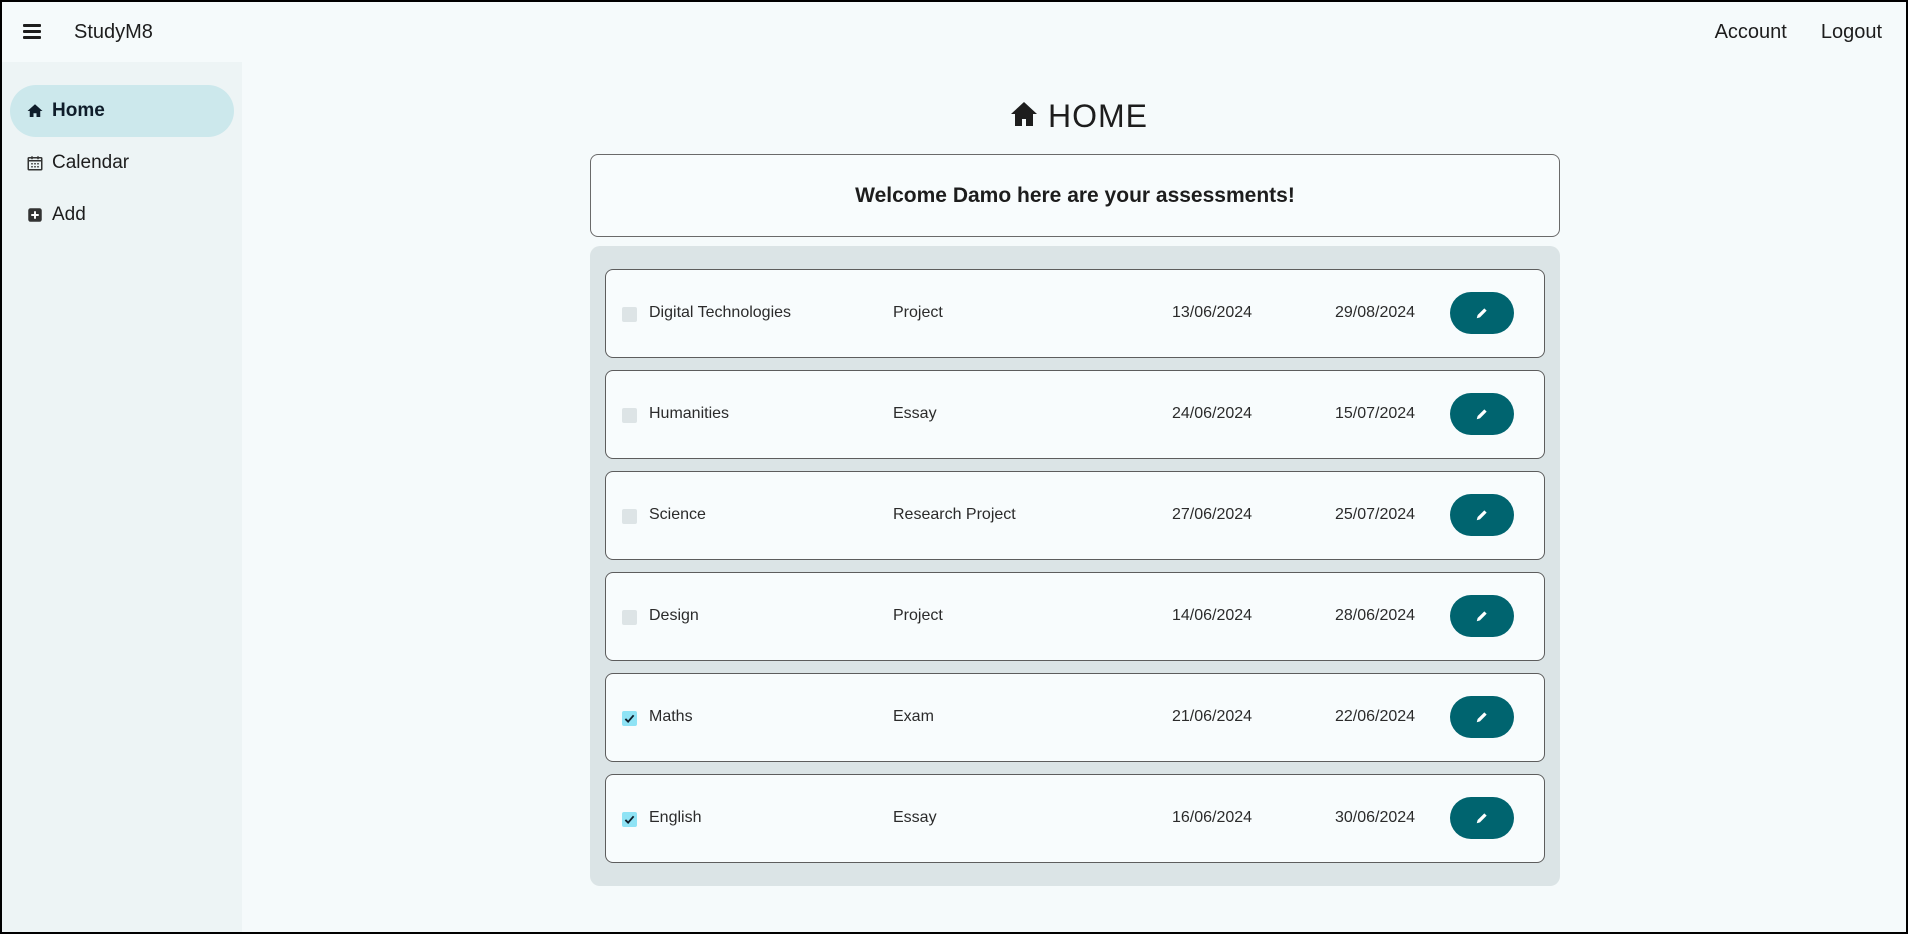 The width and height of the screenshot is (1908, 934). What do you see at coordinates (1798, 32) in the screenshot?
I see `top-links: Account Logout` at bounding box center [1798, 32].